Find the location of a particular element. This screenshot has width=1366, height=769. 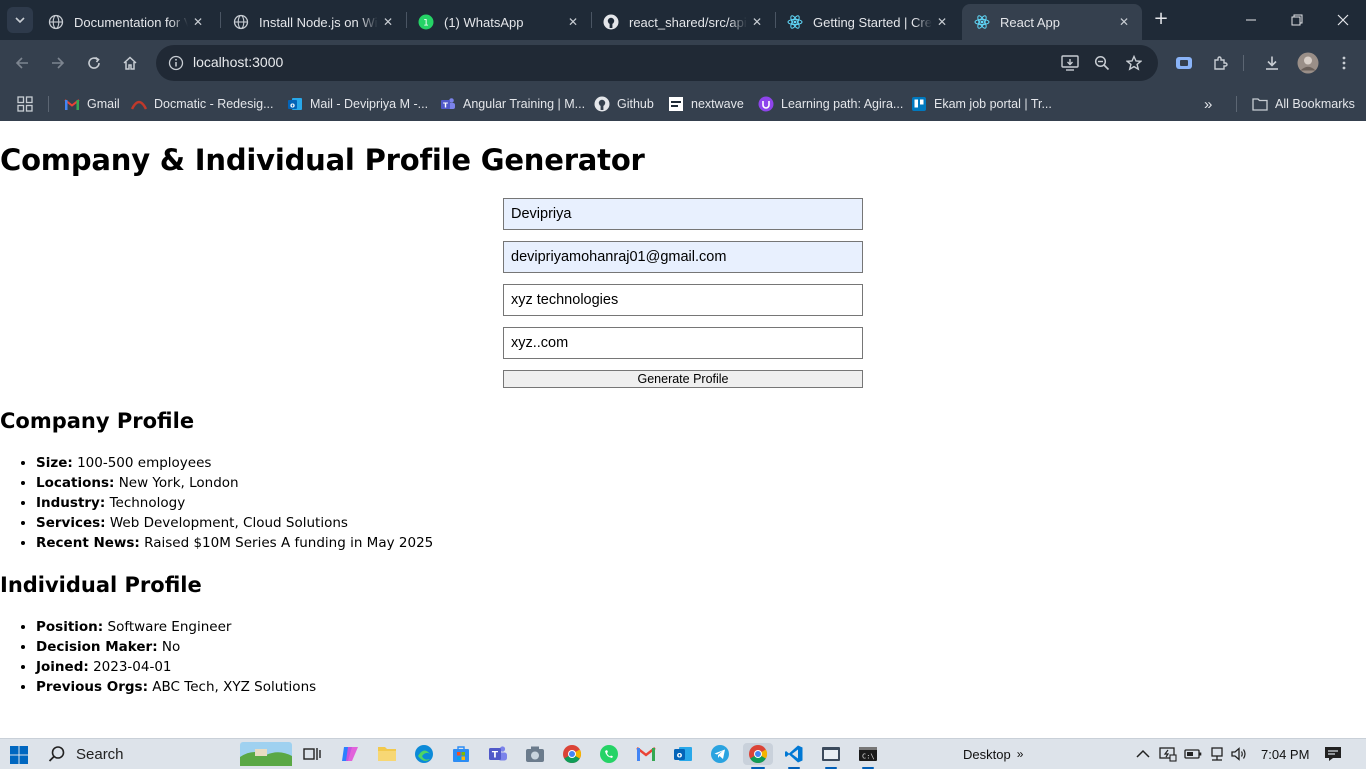

outlook-button: o is located at coordinates (683, 754).